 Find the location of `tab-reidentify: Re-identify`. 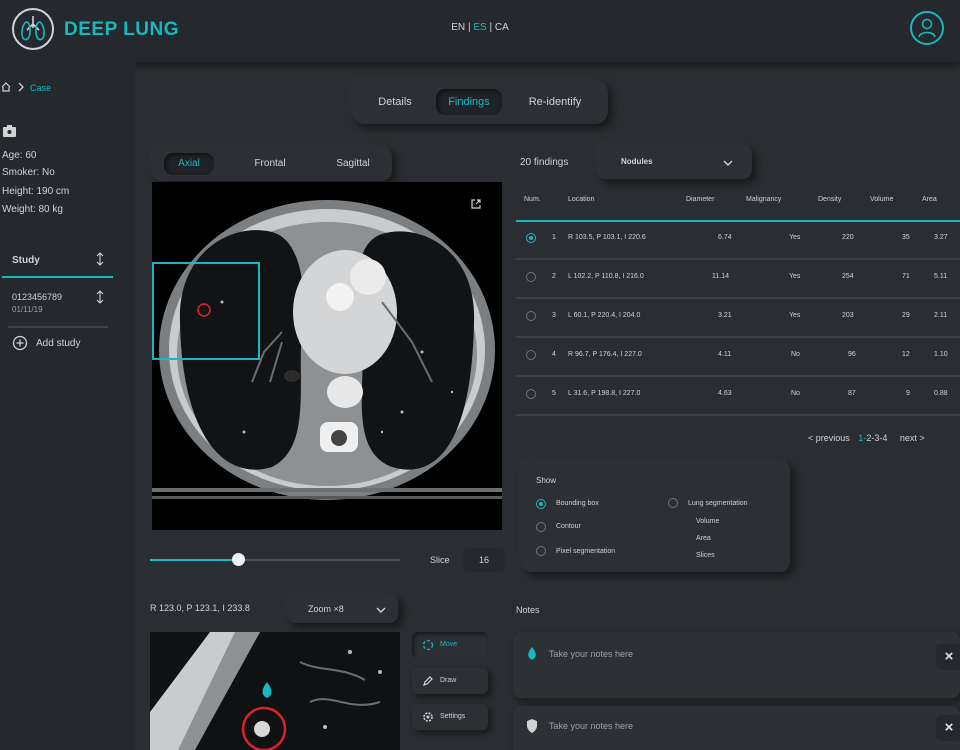

tab-reidentify: Re-identify is located at coordinates (555, 102).